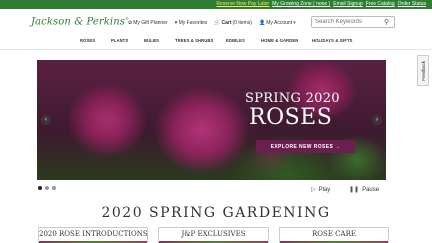  I want to click on chevron-right-icon: ›, so click(377, 120).